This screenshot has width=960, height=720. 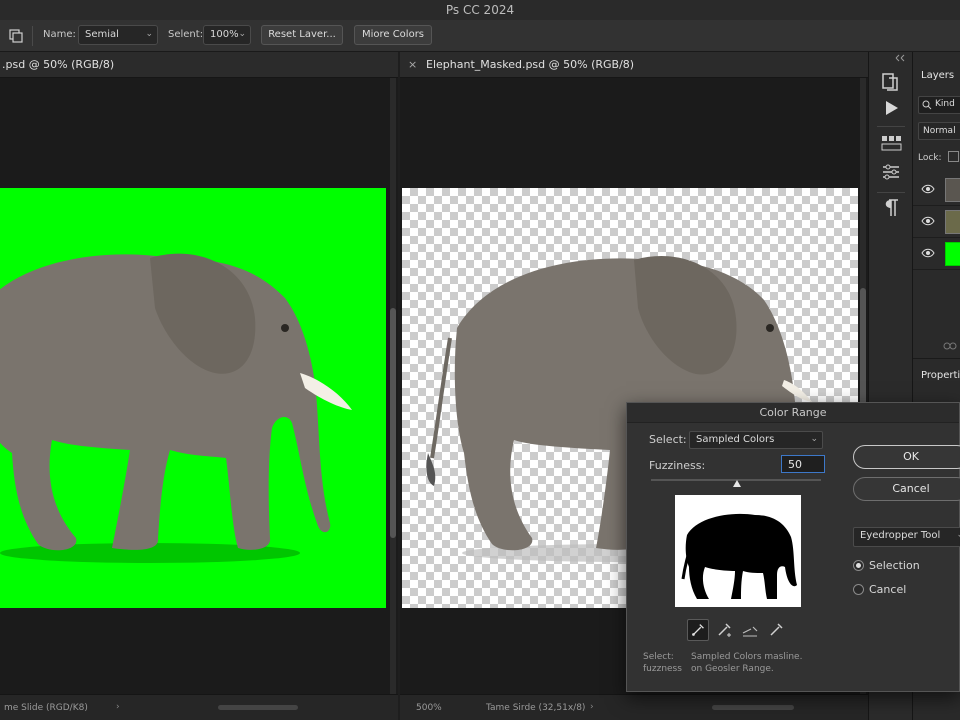 I want to click on doc-tab-right: × Elephant_Masked.psd @ 50% (RGB/8), so click(x=634, y=65).